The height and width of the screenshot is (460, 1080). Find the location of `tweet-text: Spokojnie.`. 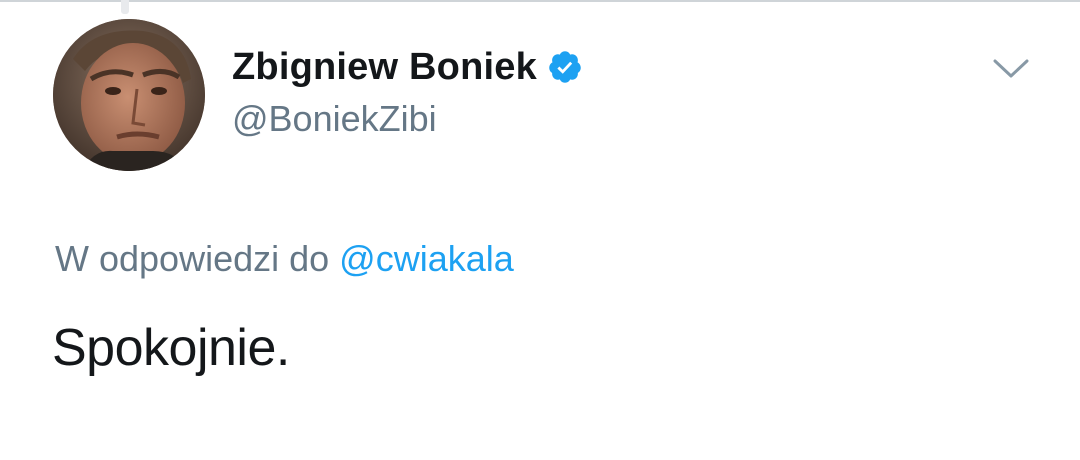

tweet-text: Spokojnie. is located at coordinates (171, 348).